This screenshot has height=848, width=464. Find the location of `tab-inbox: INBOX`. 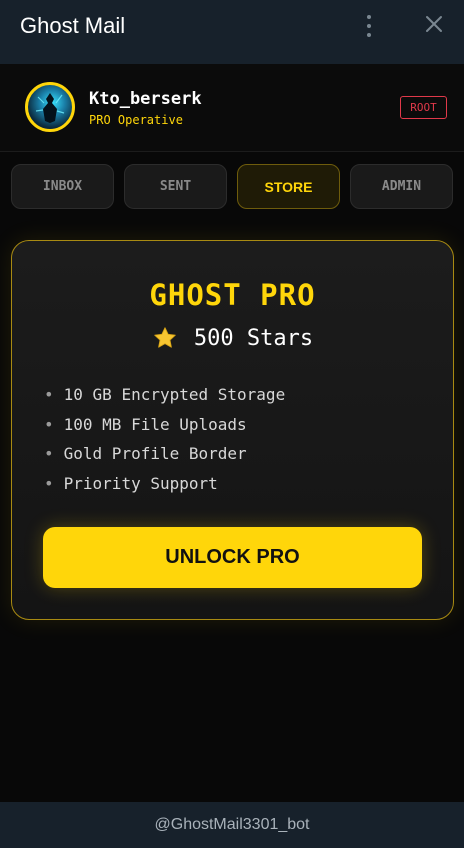

tab-inbox: INBOX is located at coordinates (62, 186).